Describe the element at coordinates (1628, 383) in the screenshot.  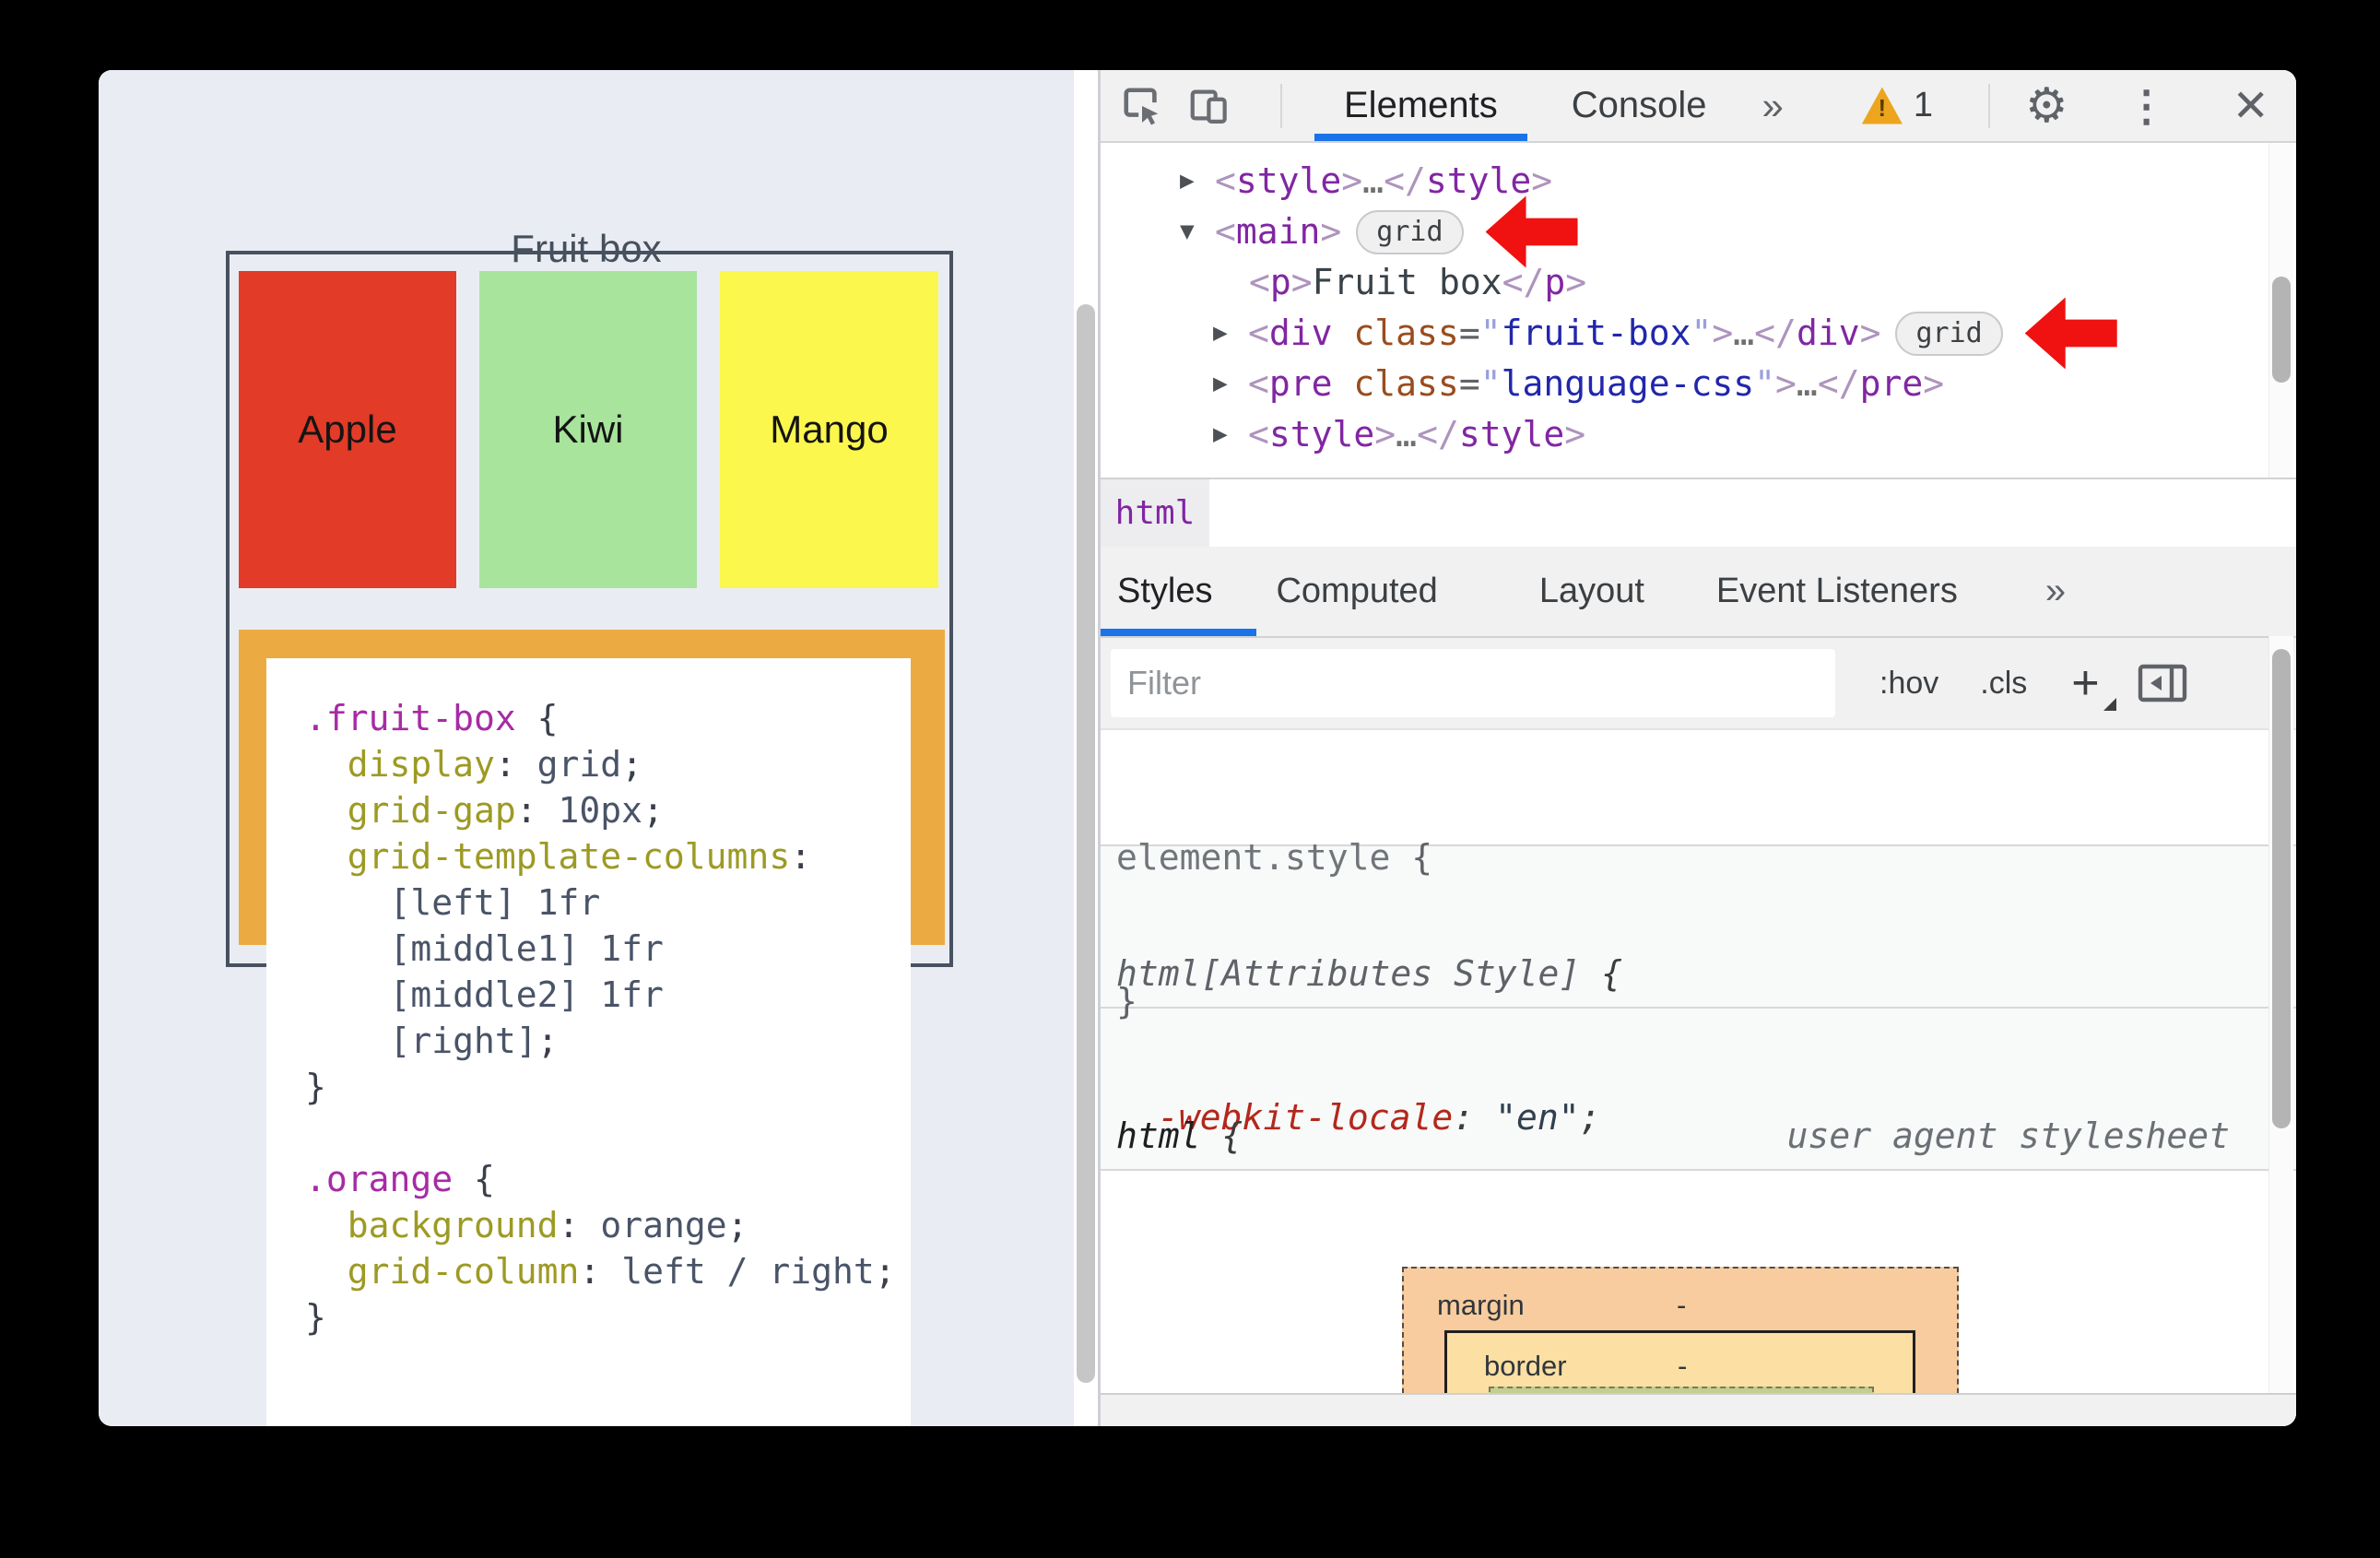
I see `token-val: language-css` at that location.